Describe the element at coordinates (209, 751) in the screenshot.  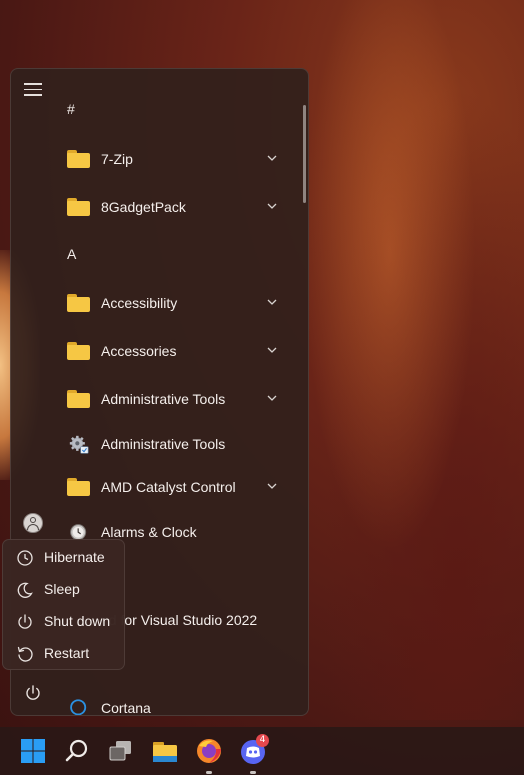
I see `firefox-icon` at that location.